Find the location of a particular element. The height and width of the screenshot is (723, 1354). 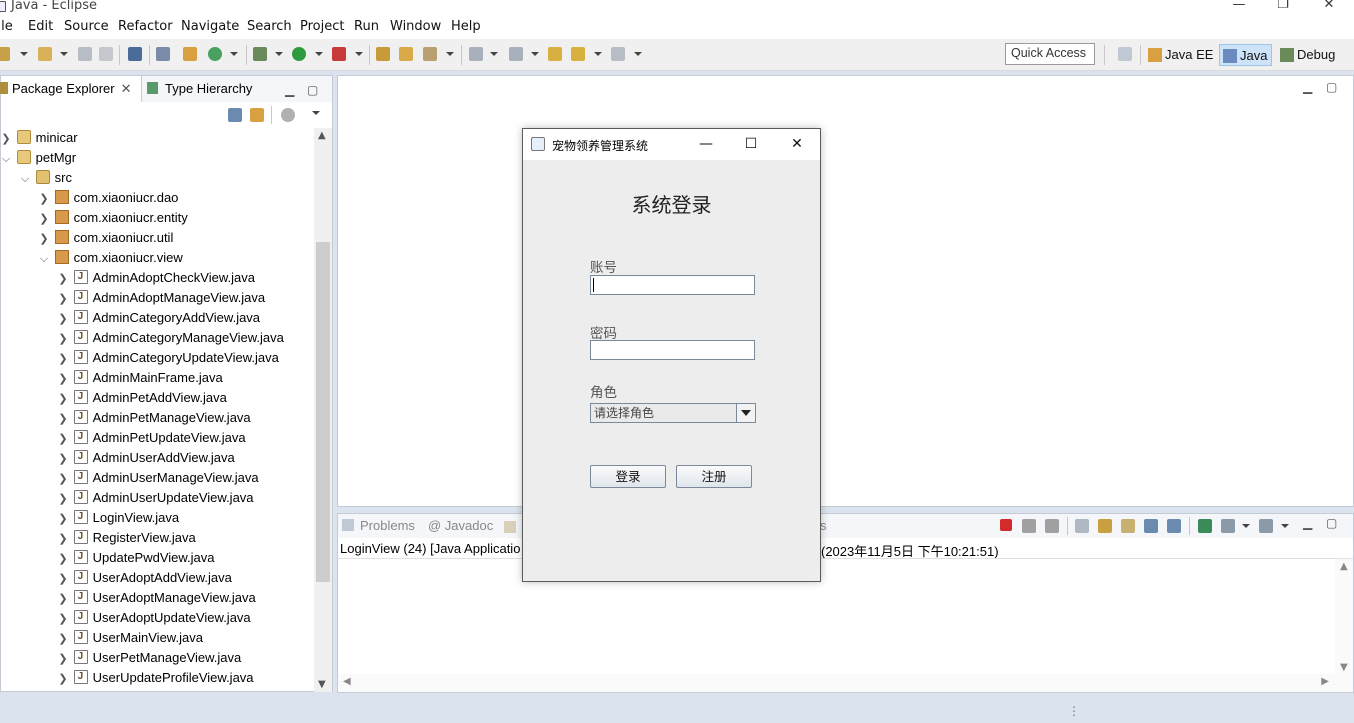

debug-icon is located at coordinates (260, 54).